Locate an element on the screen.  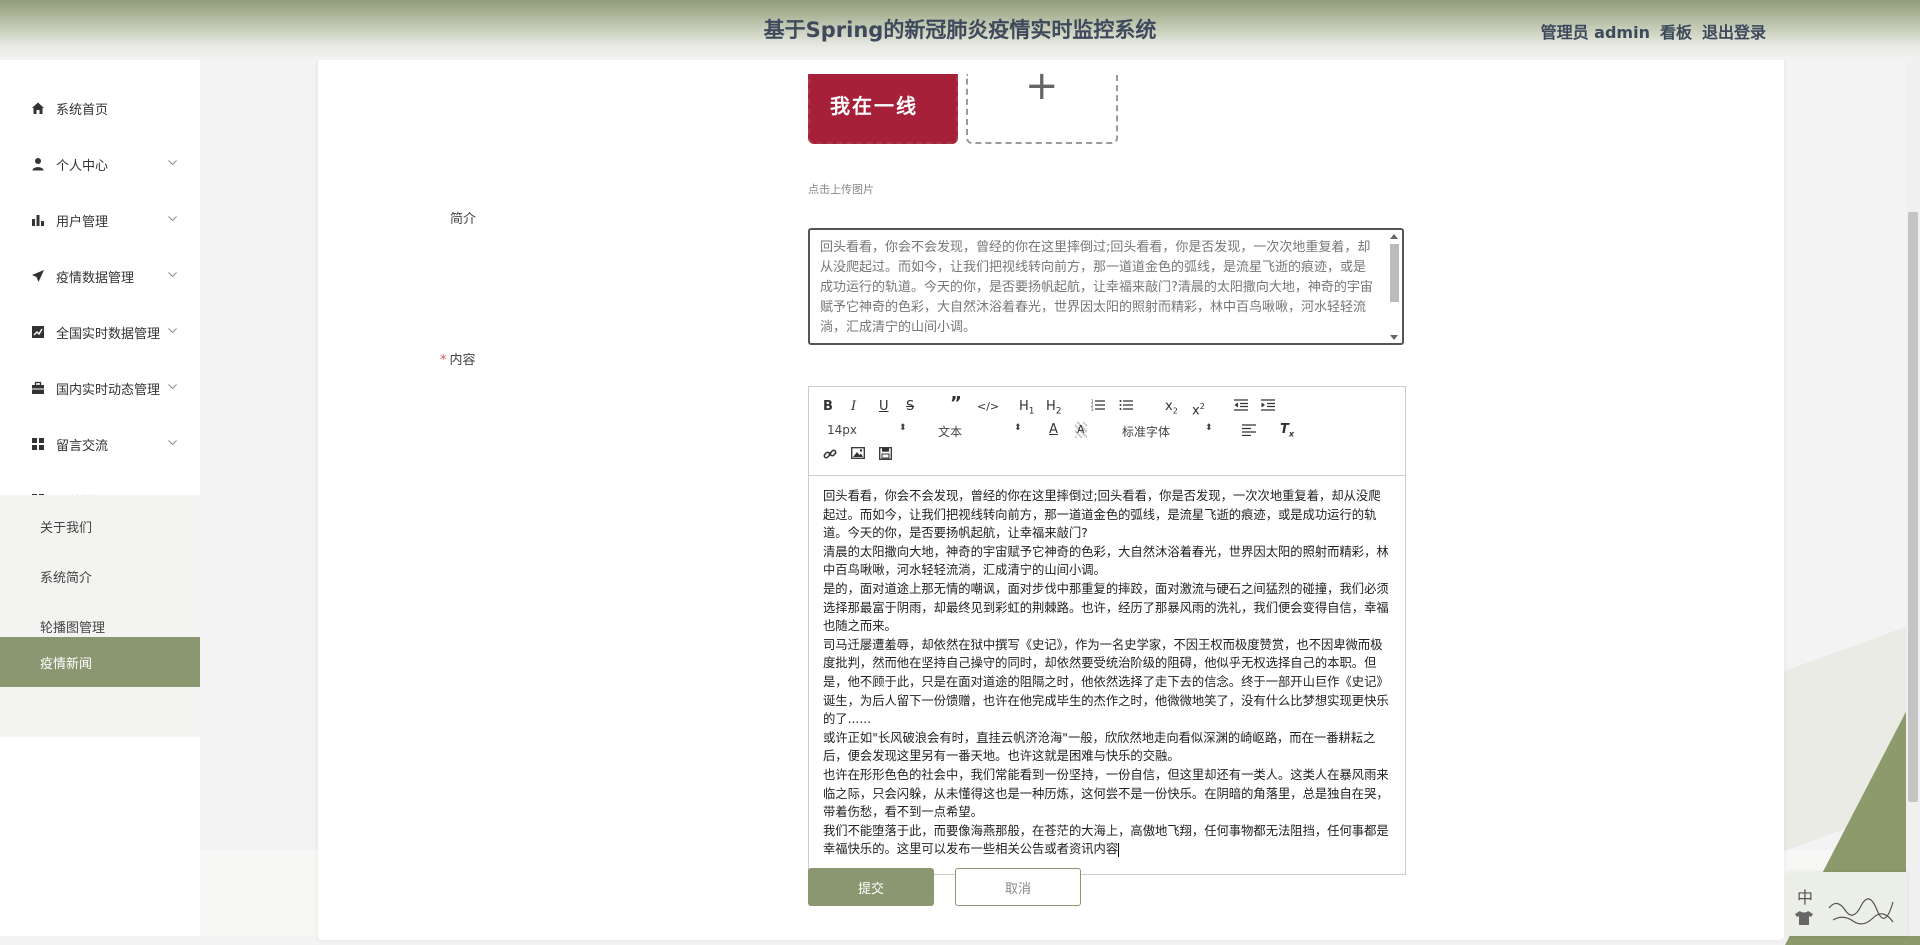
font-color-icon: A is located at coordinates (1053, 430).